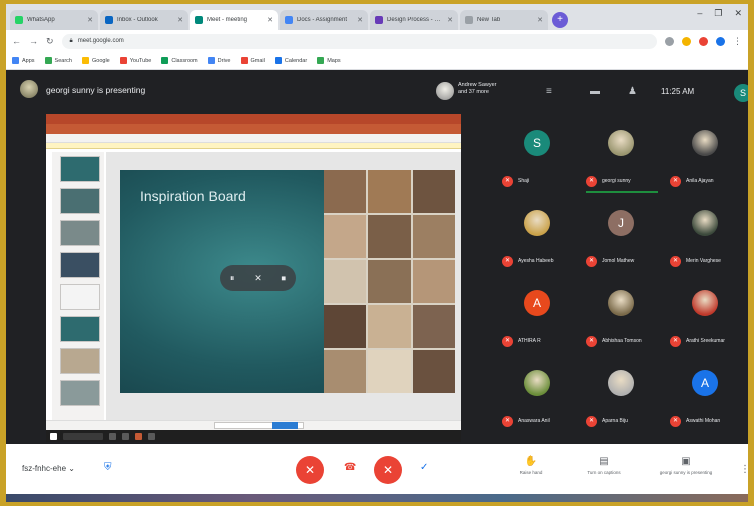 This screenshot has width=754, height=506. Describe the element at coordinates (604, 466) in the screenshot. I see `captions-button: ▤ Turn on captions` at that location.